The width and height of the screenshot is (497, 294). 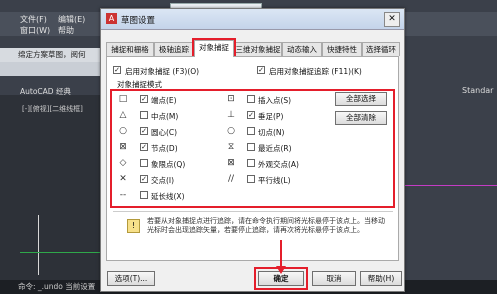 What do you see at coordinates (144, 147) in the screenshot?
I see `node-checkbox: ✓` at bounding box center [144, 147].